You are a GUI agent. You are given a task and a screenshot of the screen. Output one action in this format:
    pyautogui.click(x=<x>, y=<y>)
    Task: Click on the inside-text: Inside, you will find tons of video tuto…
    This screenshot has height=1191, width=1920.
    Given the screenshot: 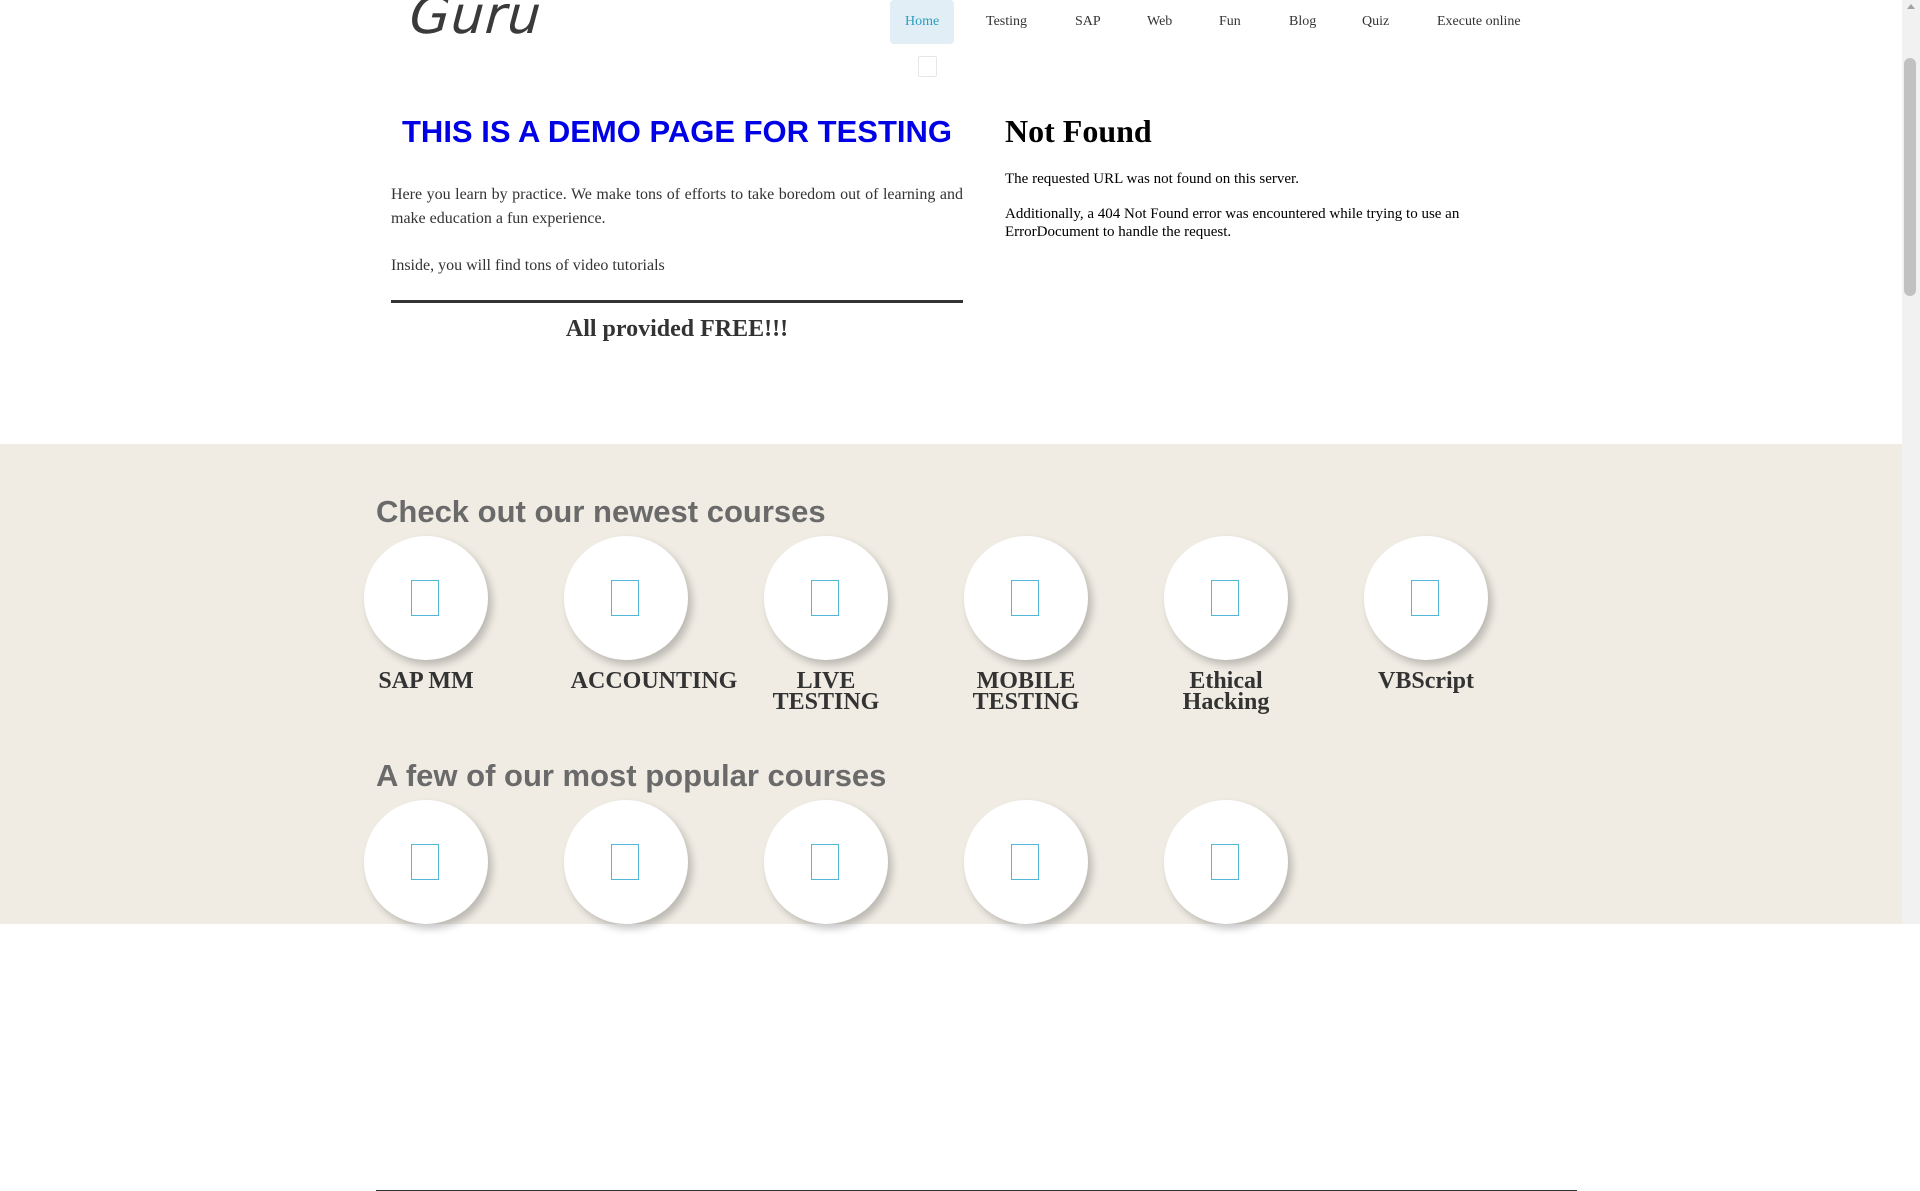 What is the action you would take?
    pyautogui.click(x=528, y=265)
    